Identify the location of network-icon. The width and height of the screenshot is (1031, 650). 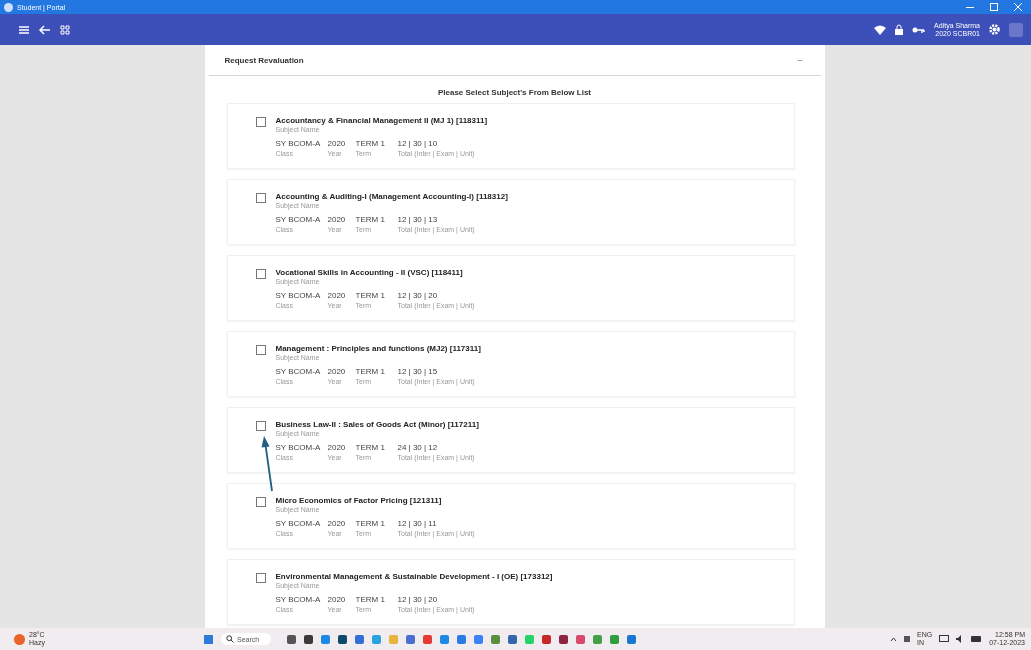
(944, 639).